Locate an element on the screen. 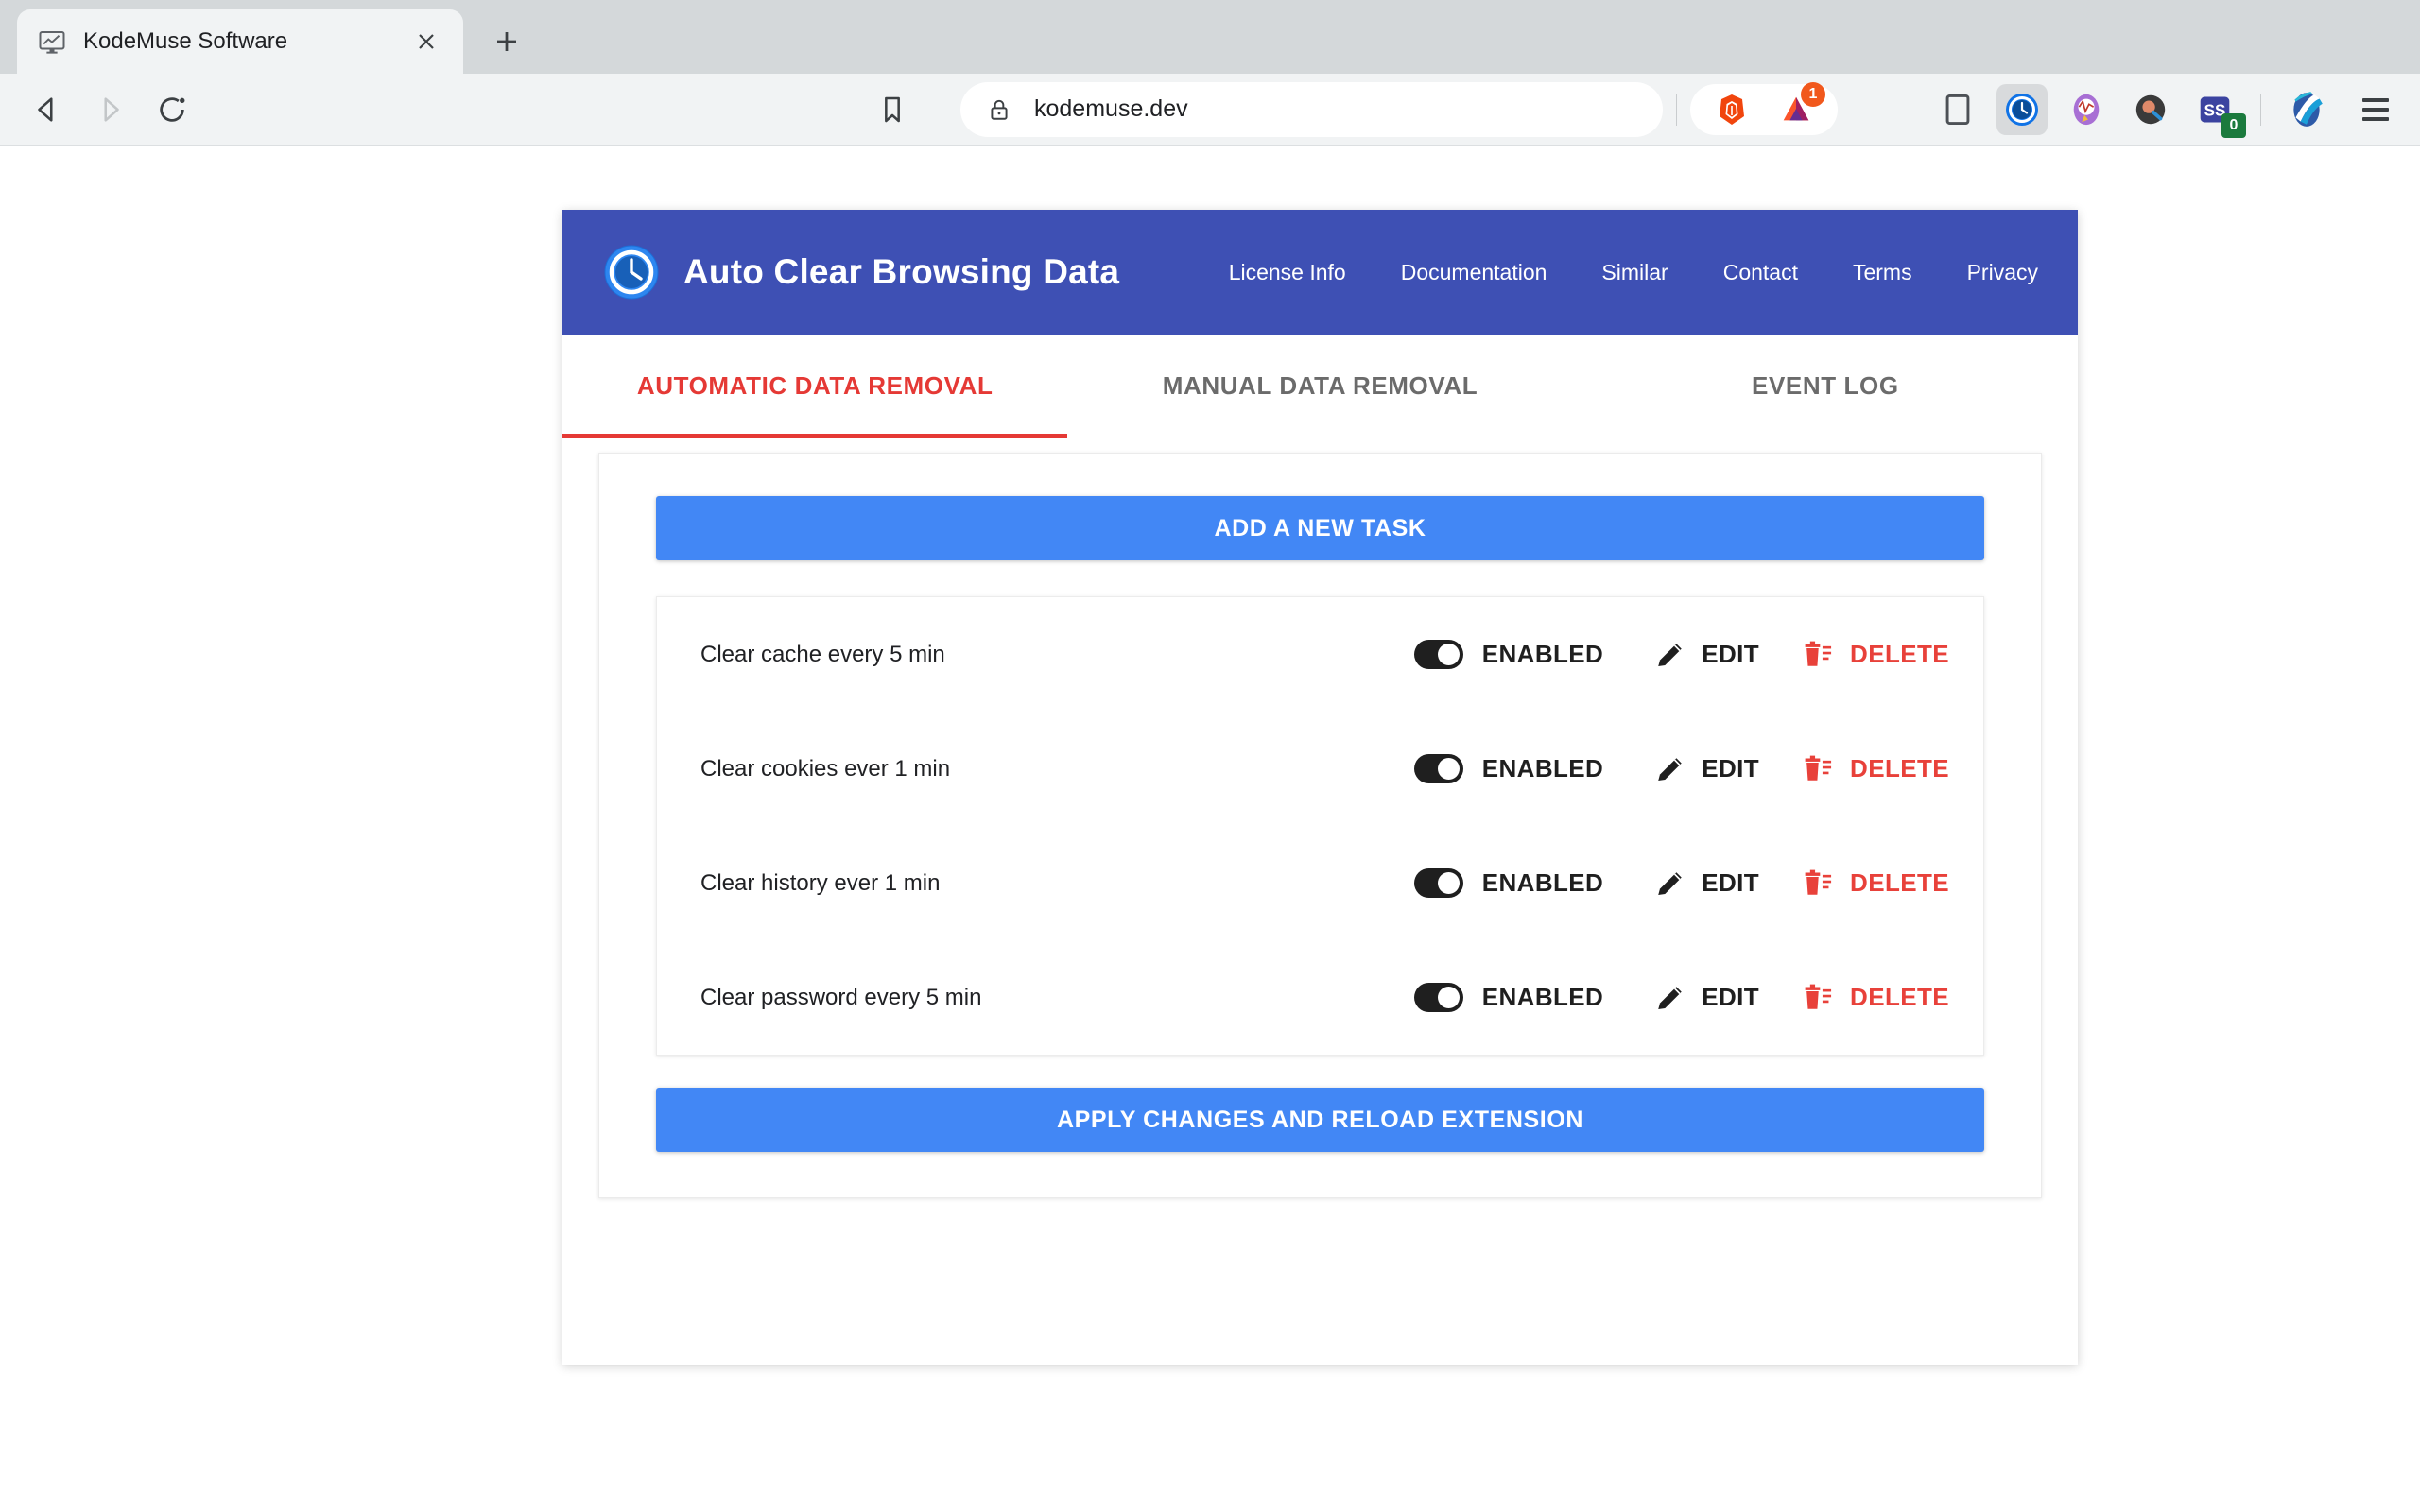  extension-toolbar: 1 SS 0 is located at coordinates (1968, 109).